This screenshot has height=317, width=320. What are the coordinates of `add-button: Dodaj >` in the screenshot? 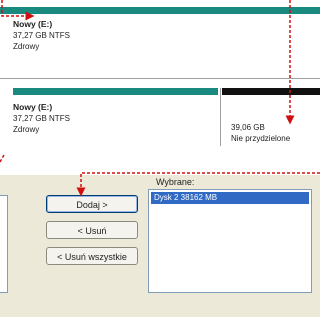 It's located at (92, 204).